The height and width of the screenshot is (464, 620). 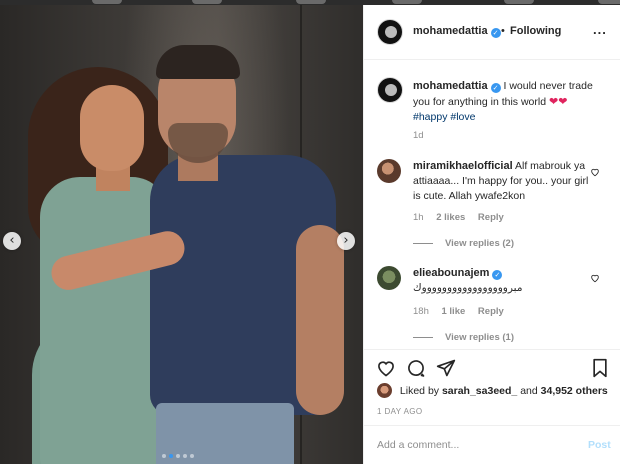 What do you see at coordinates (346, 241) in the screenshot?
I see `chevron-right-icon: ›` at bounding box center [346, 241].